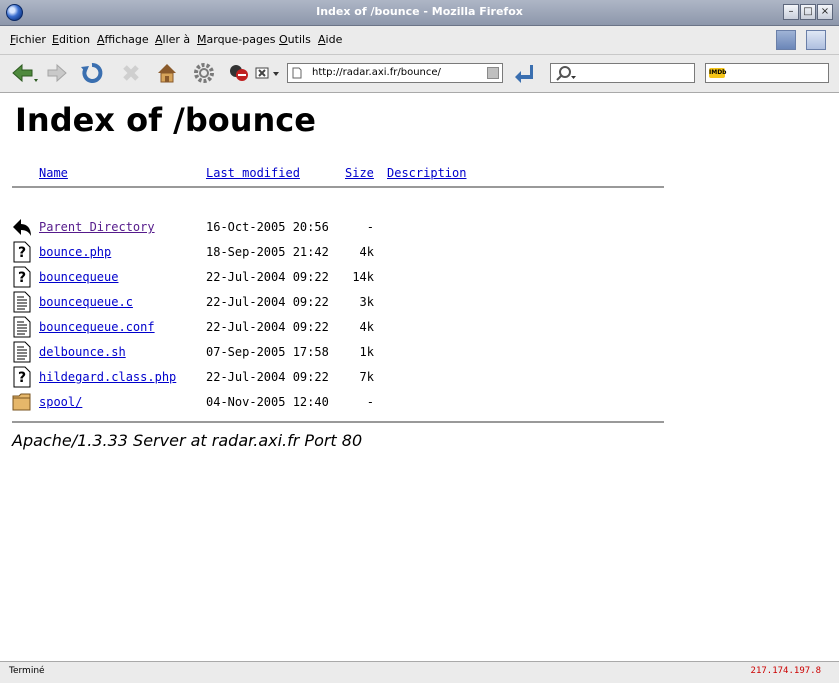 The height and width of the screenshot is (683, 839). What do you see at coordinates (786, 40) in the screenshot?
I see `extension-icon` at bounding box center [786, 40].